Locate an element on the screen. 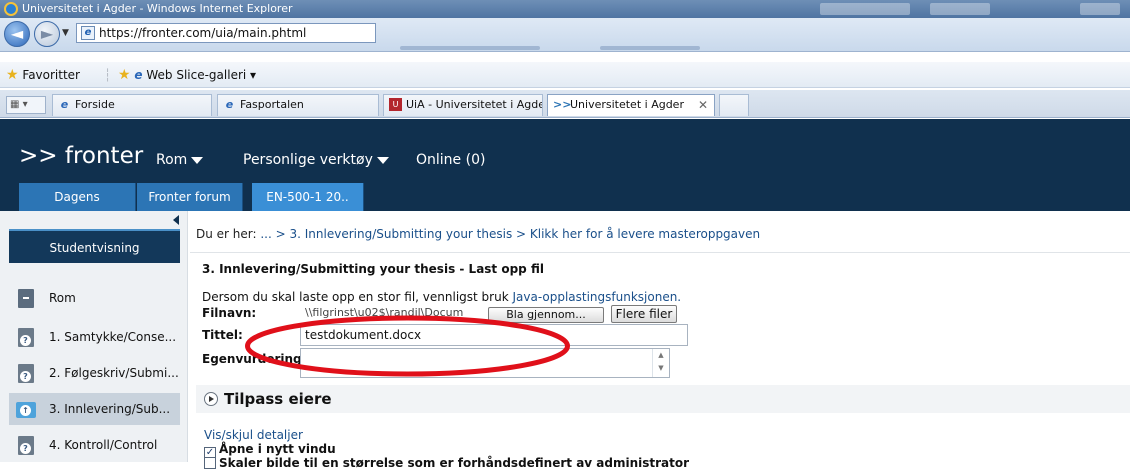  tab-label: UiA - Universitetet i Agder is located at coordinates (474, 104).